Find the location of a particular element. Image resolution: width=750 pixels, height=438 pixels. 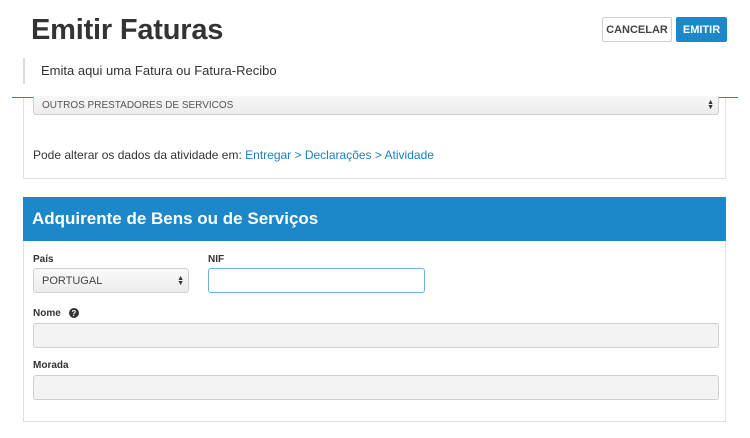

activity-link: Entregar > Declarações > Atividade is located at coordinates (339, 155).